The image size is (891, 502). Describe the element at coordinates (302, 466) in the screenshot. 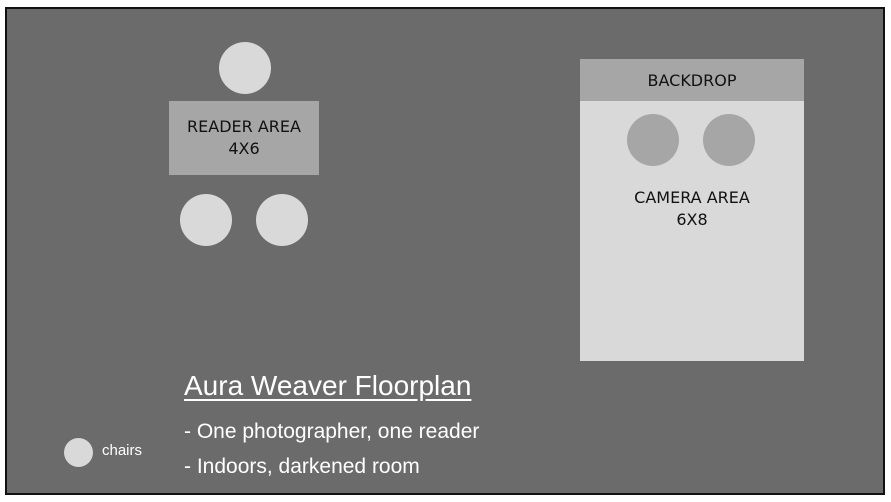

I see `note-indoors: - Indoors, darkened room` at that location.